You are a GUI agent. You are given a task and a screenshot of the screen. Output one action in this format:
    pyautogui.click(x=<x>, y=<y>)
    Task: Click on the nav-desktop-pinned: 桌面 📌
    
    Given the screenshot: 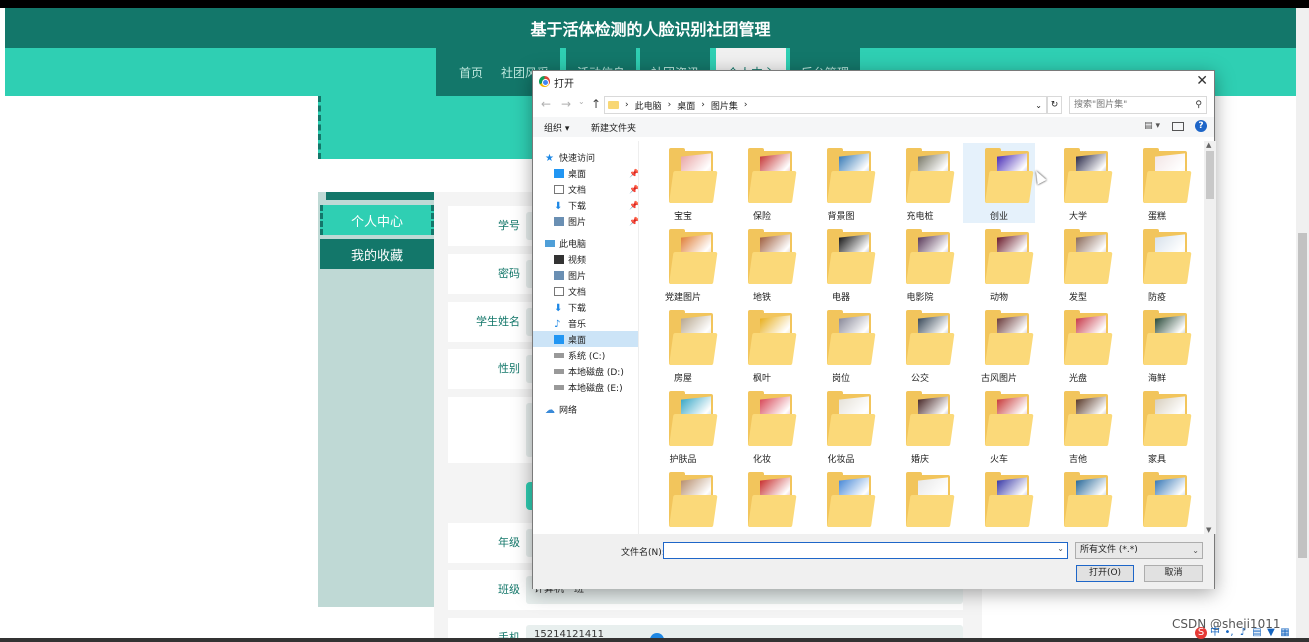 What is the action you would take?
    pyautogui.click(x=601, y=173)
    